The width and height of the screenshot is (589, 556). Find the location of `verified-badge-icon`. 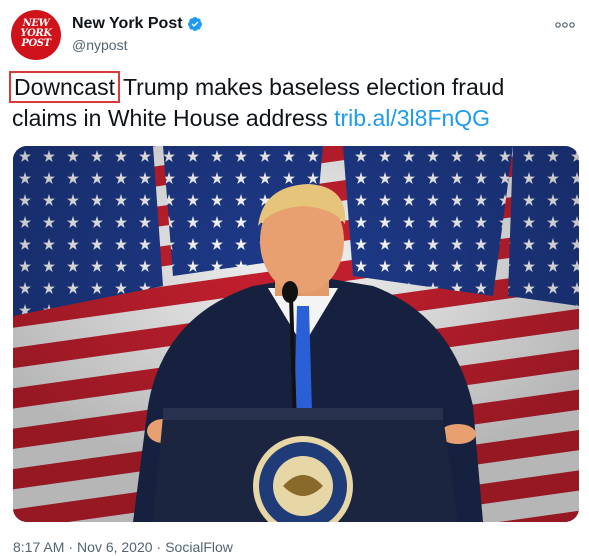

verified-badge-icon is located at coordinates (194, 24).